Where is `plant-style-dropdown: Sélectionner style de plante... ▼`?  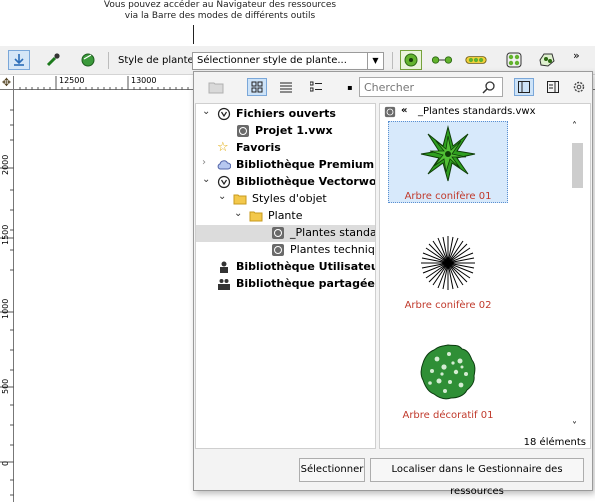
plant-style-dropdown: Sélectionner style de plante... ▼ is located at coordinates (288, 61).